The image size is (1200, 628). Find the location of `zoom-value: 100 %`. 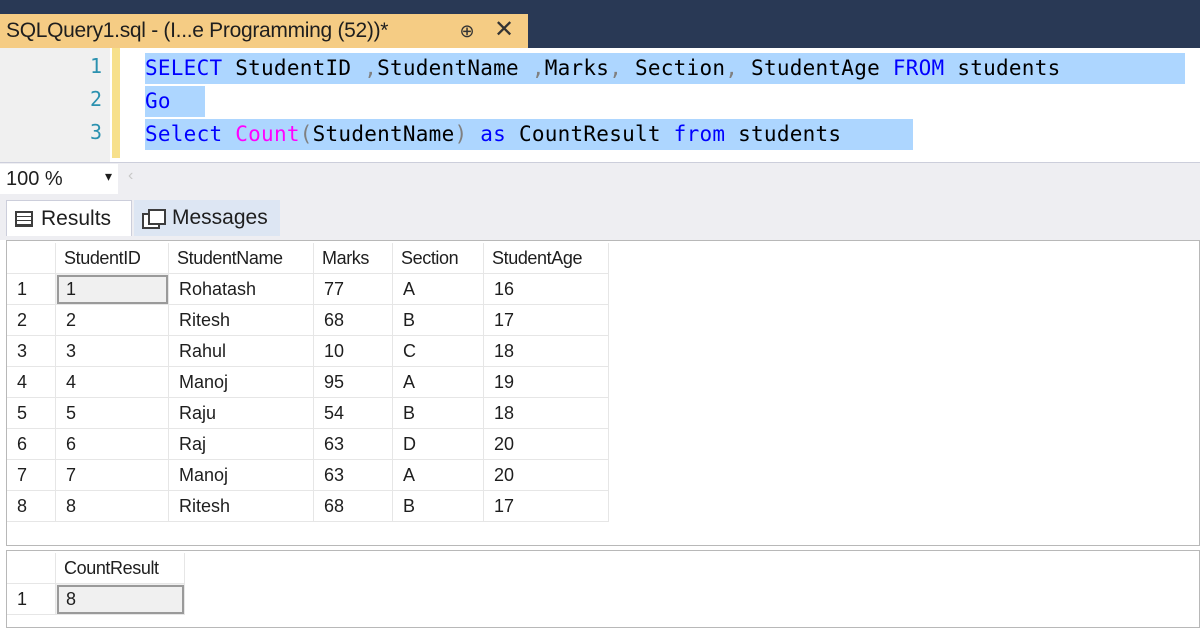

zoom-value: 100 % is located at coordinates (34, 178).